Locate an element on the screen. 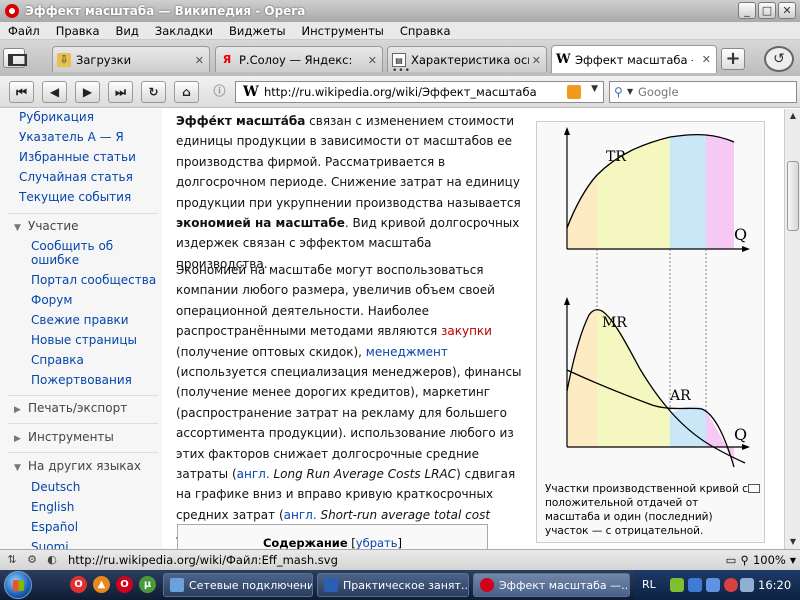 The height and width of the screenshot is (600, 800). word-document-icon is located at coordinates (331, 585).